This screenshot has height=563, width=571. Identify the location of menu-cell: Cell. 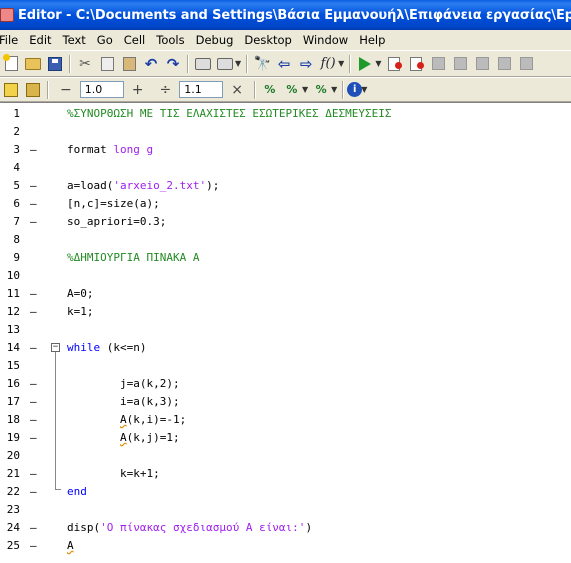
(135, 40).